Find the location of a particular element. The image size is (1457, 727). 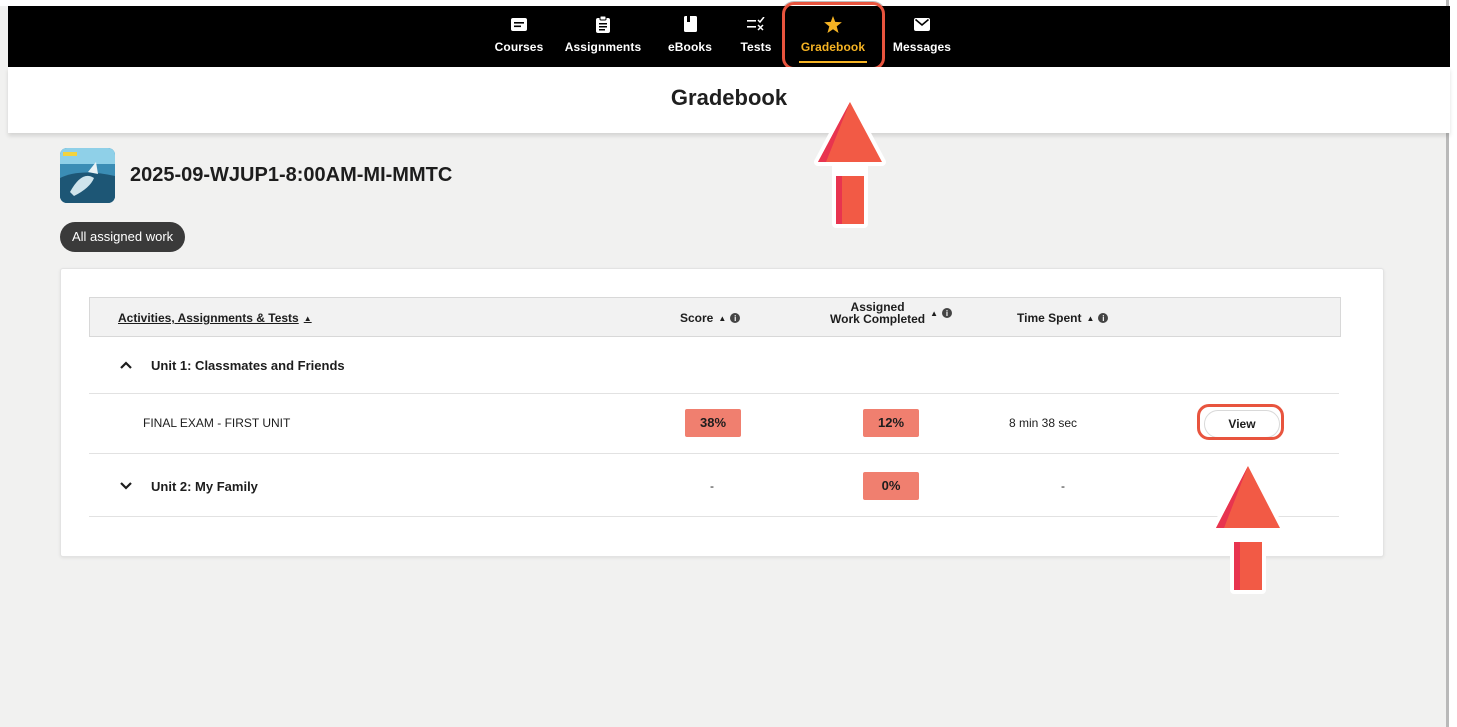

unit-2-completed-badge: 0% is located at coordinates (891, 486).